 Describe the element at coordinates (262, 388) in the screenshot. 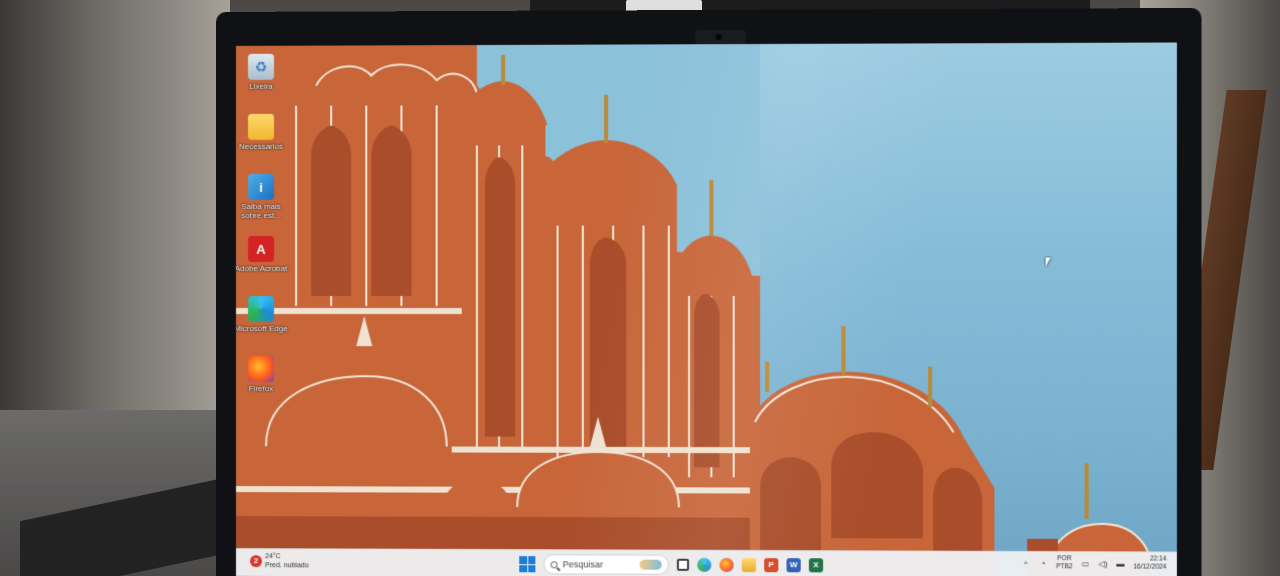

I see `desktop-icon-label: Firefox` at that location.